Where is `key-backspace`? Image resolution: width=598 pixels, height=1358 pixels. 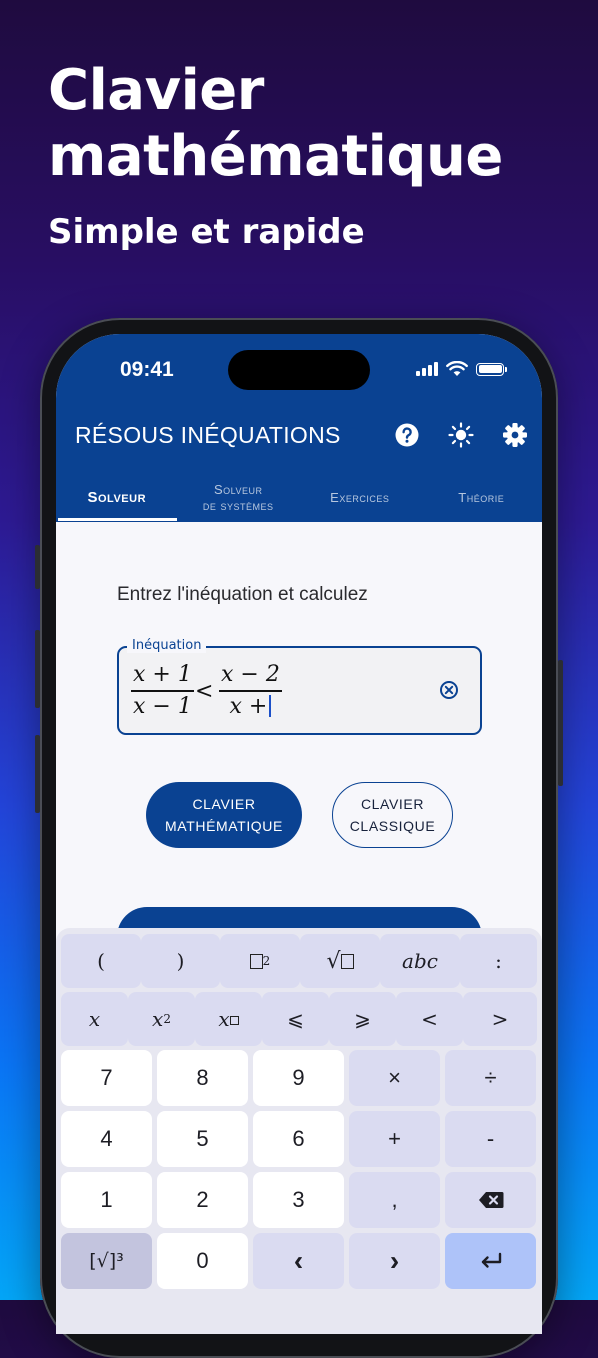 key-backspace is located at coordinates (490, 1200).